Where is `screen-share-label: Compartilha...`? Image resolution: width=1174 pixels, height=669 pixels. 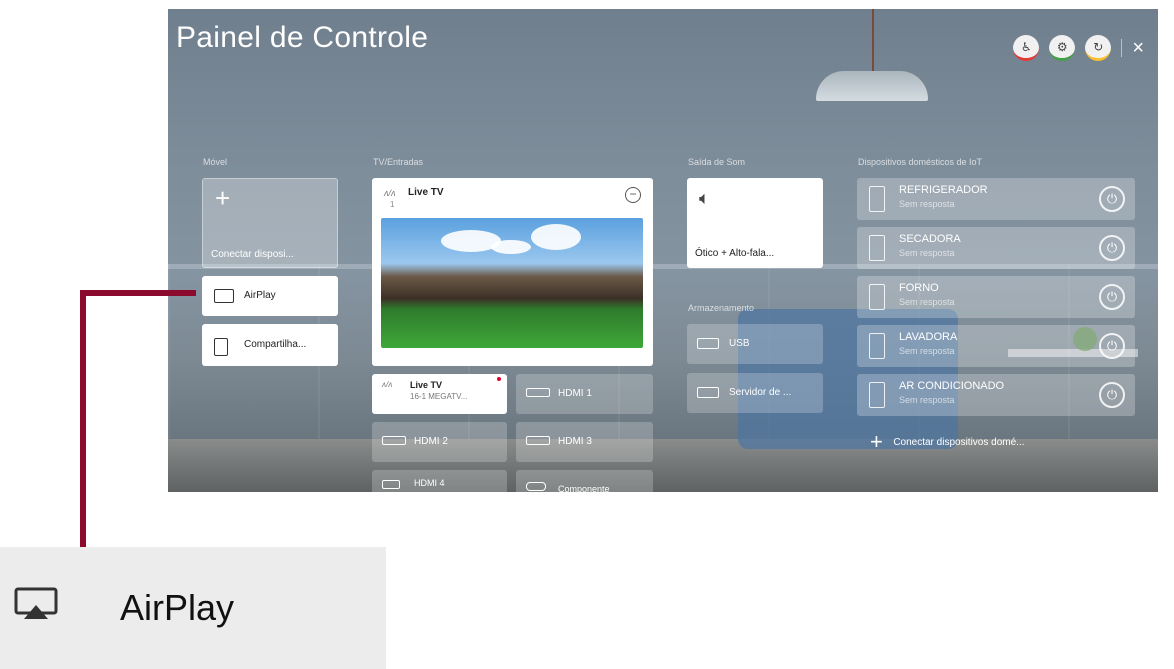
screen-share-label: Compartilha... is located at coordinates (275, 344).